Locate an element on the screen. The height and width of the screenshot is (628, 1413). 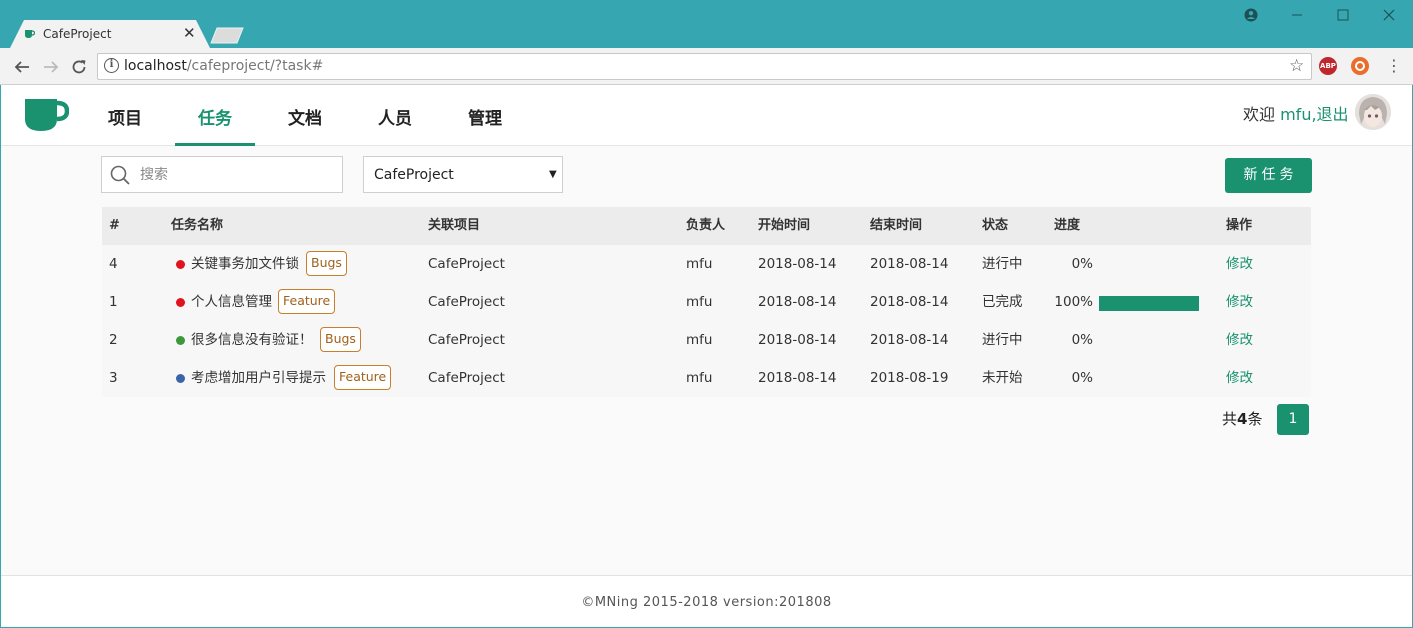
welcome-text: 欢迎 mfu,退出 is located at coordinates (1296, 114).